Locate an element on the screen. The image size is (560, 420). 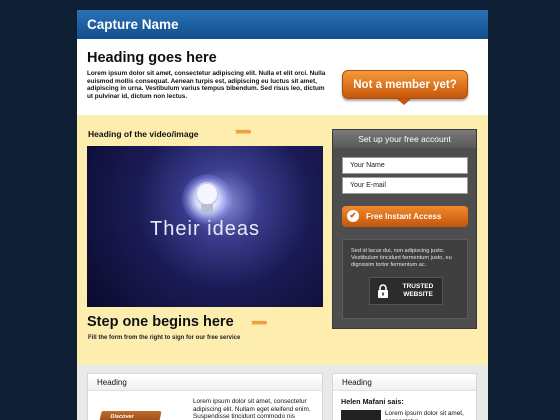
free-access-label: Free Instant Access is located at coordinates (404, 216).